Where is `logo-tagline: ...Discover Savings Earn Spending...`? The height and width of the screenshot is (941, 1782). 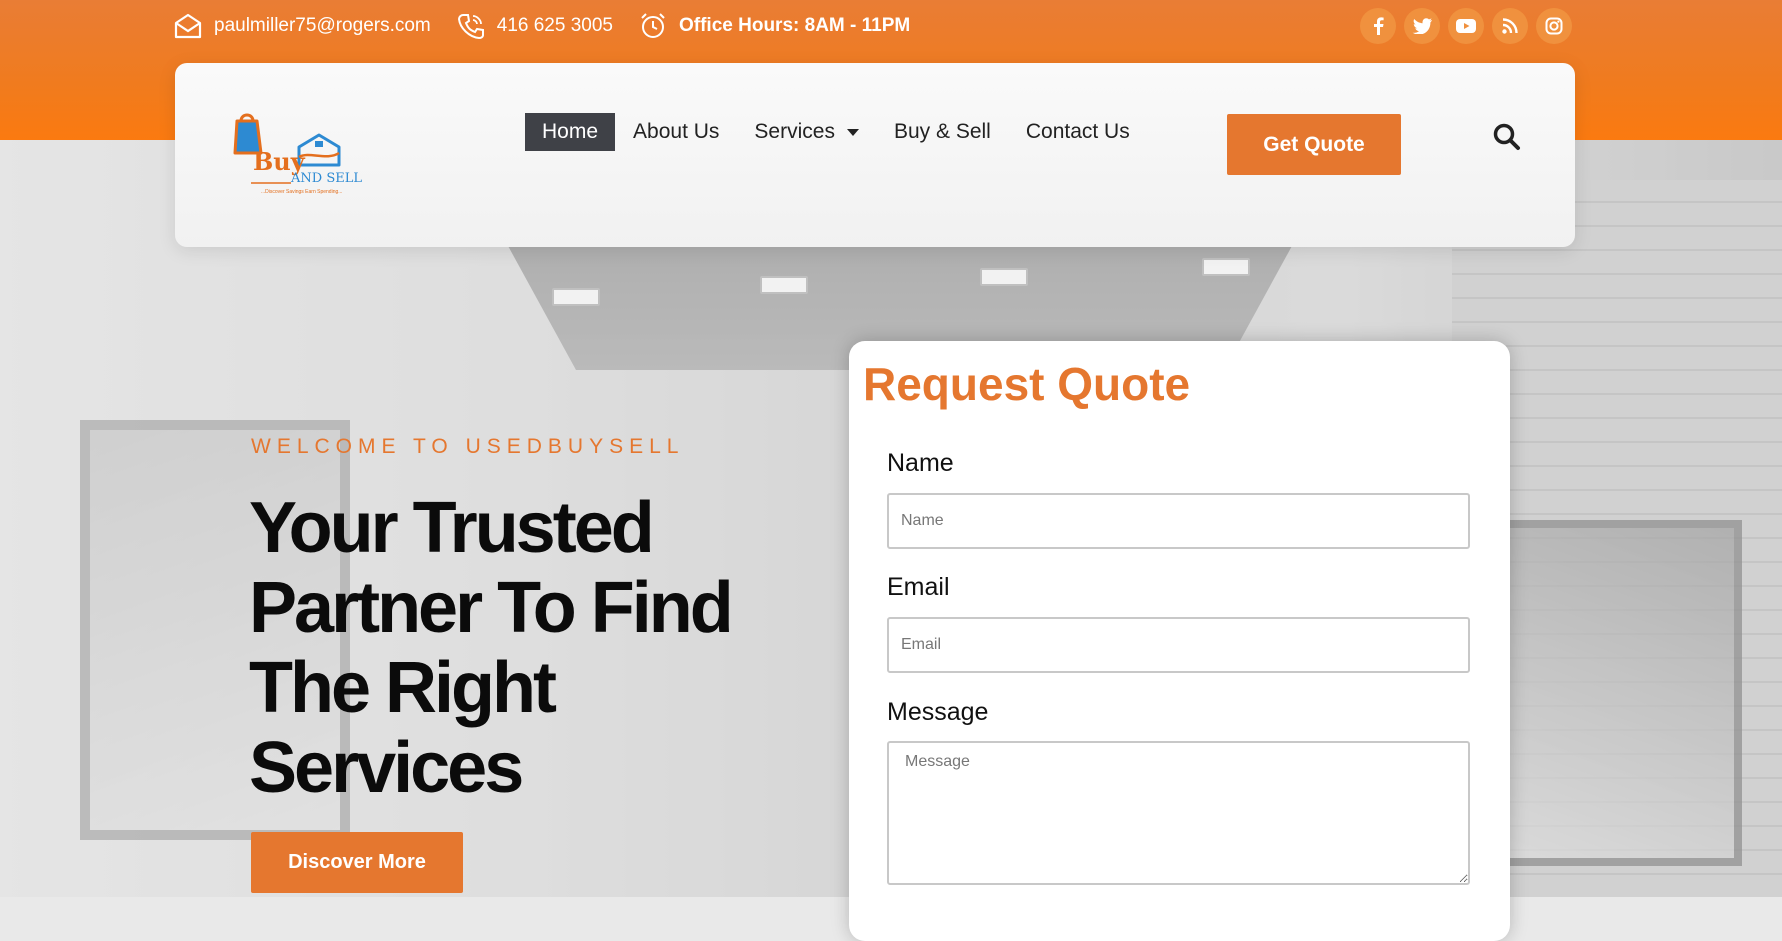
logo-tagline: ...Discover Savings Earn Spending... is located at coordinates (302, 192).